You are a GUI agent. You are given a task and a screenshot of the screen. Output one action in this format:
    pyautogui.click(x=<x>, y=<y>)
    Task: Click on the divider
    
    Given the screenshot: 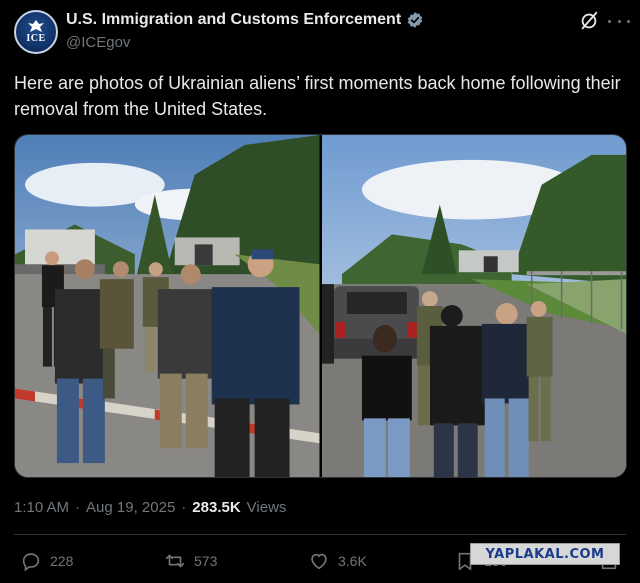 What is the action you would take?
    pyautogui.click(x=320, y=534)
    